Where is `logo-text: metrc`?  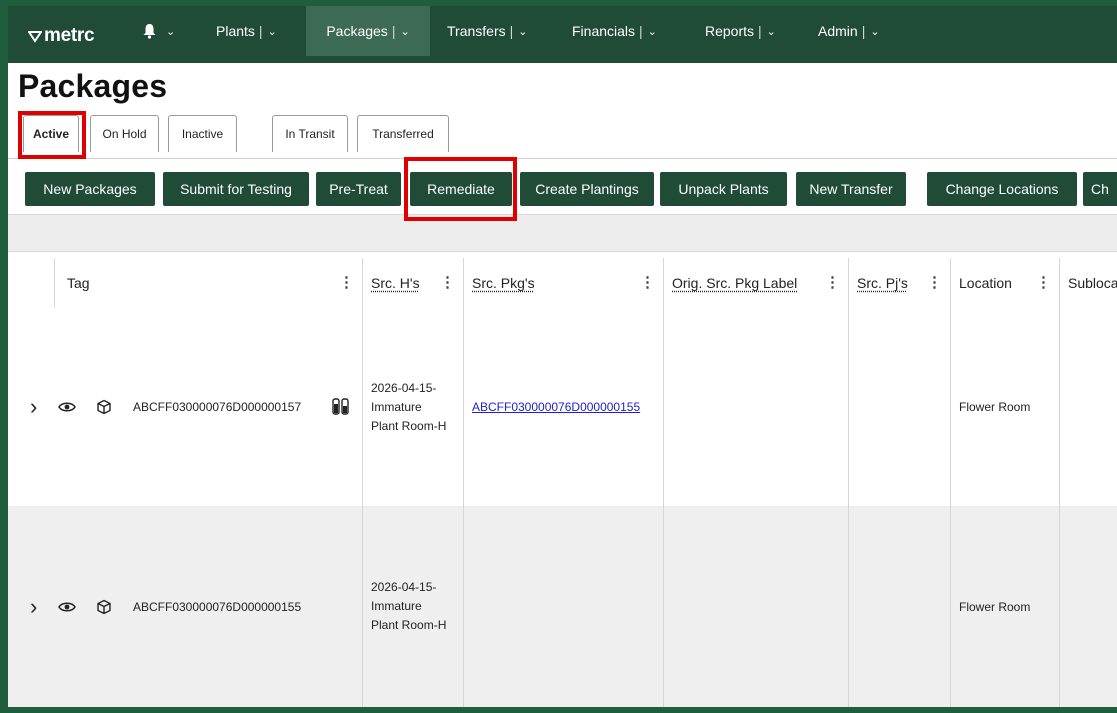
logo-text: metrc is located at coordinates (69, 35).